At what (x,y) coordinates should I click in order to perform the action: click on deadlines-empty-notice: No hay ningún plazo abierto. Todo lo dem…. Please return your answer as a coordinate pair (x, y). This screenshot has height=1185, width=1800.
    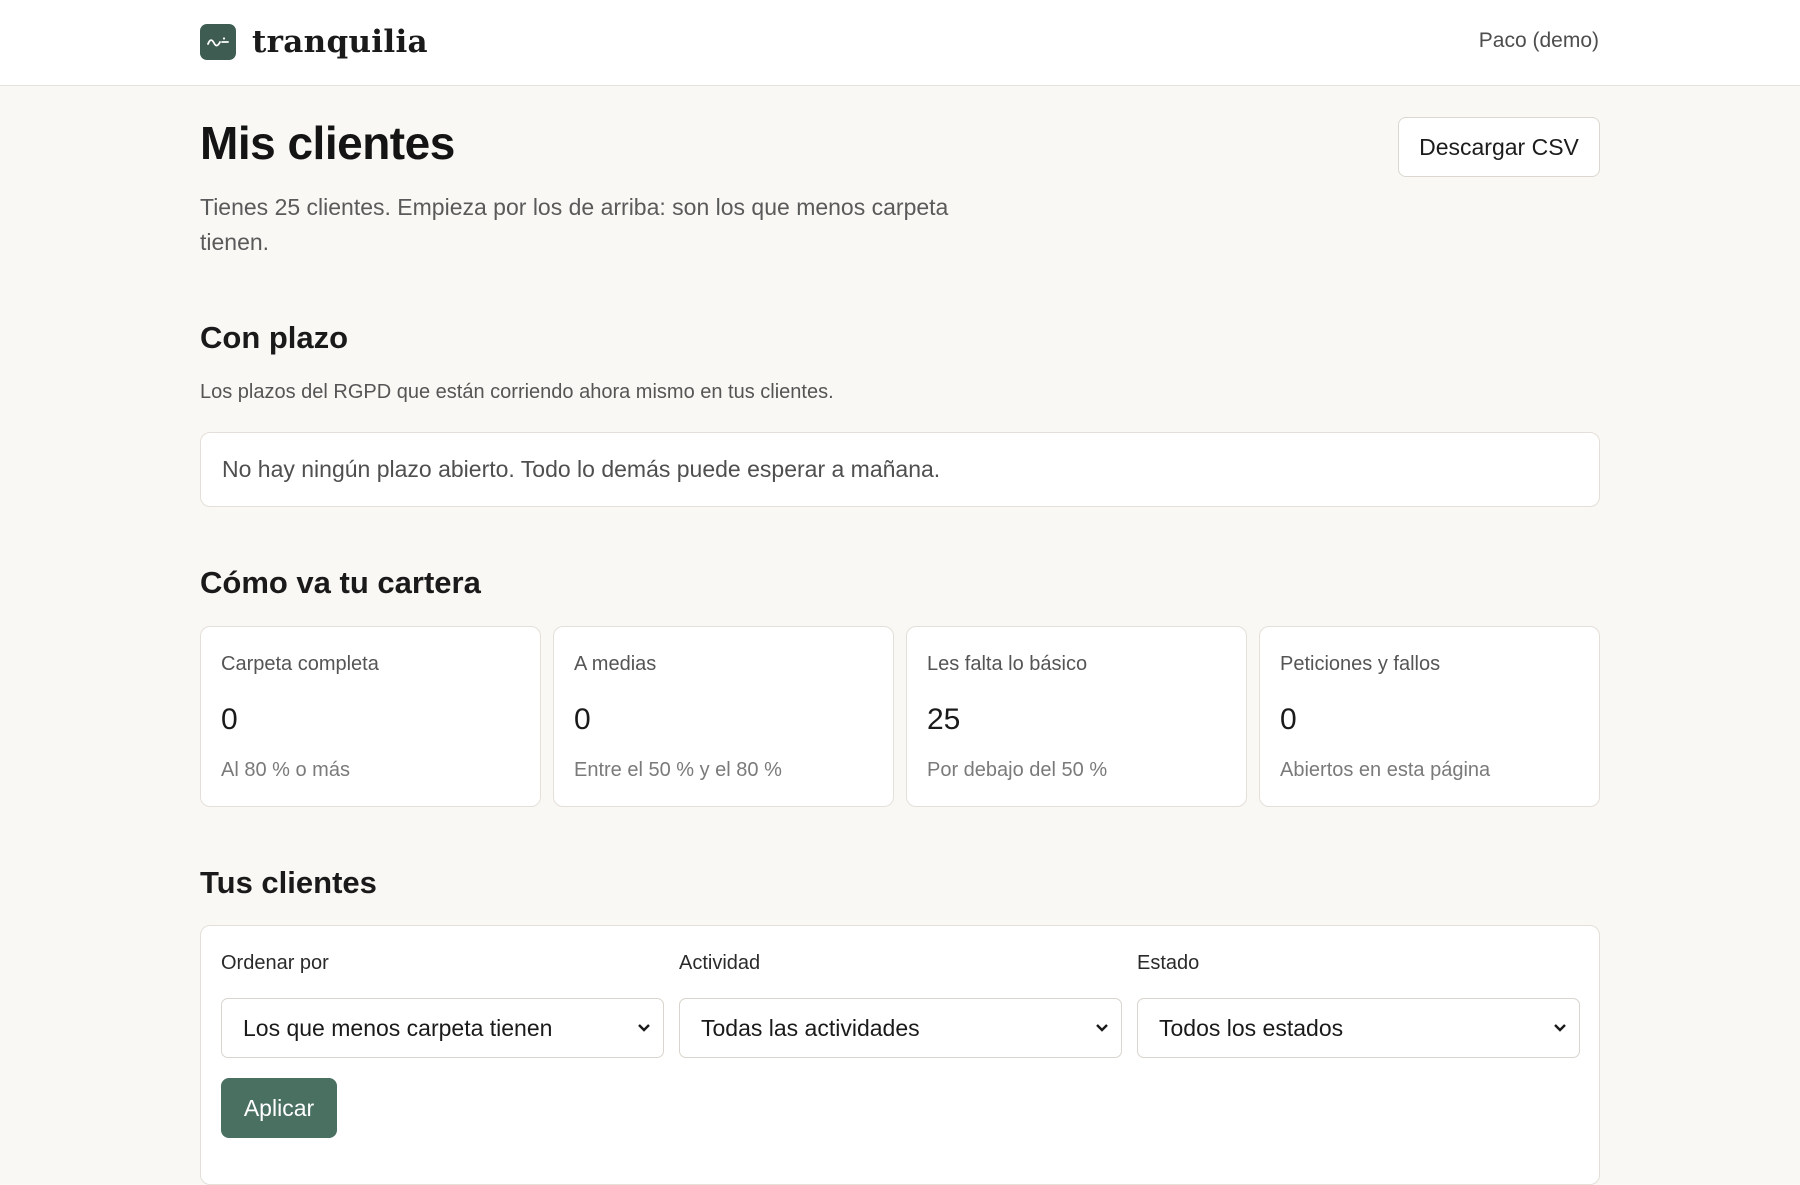
    Looking at the image, I should click on (900, 469).